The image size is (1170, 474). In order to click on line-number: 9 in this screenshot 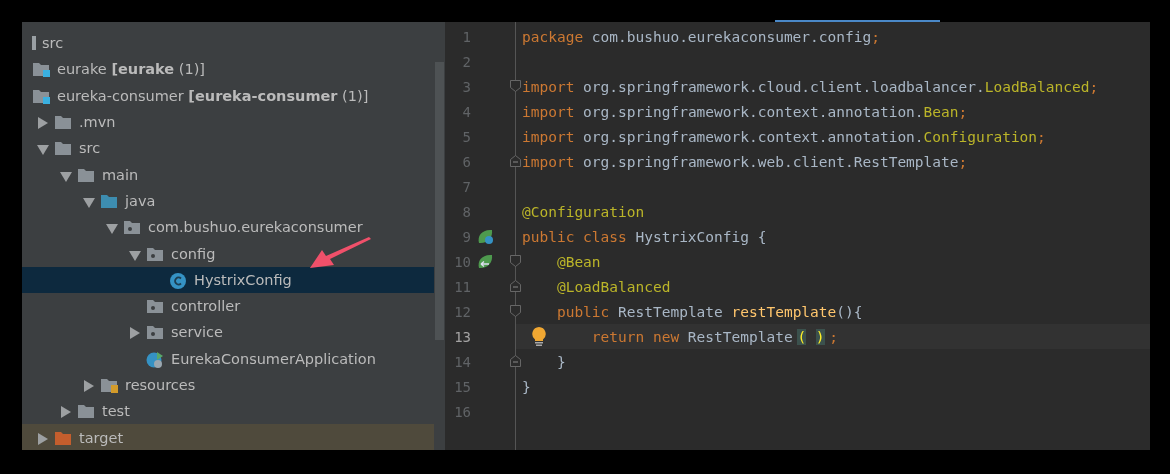, I will do `click(466, 236)`.